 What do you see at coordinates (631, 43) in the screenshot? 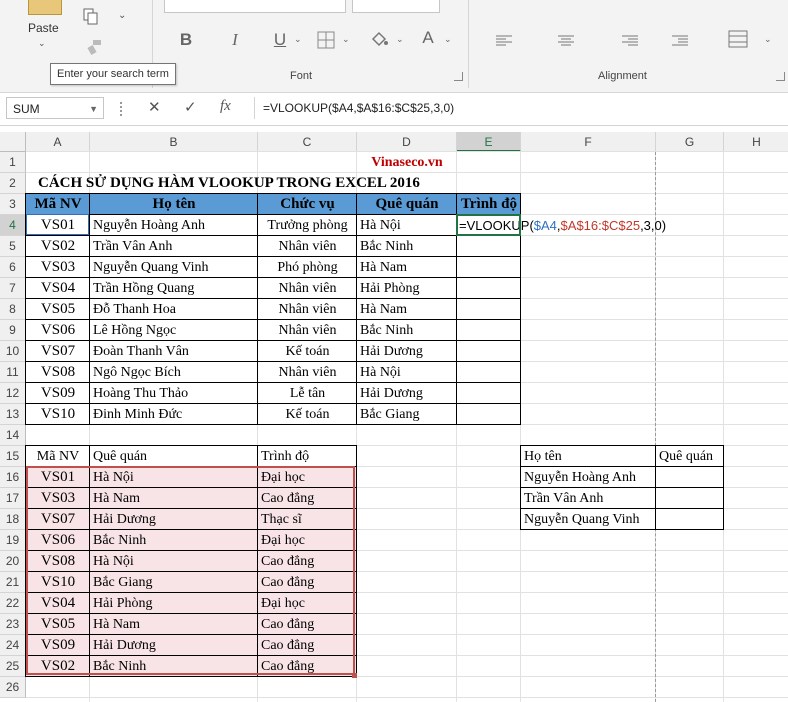
I see `align-right-icon` at bounding box center [631, 43].